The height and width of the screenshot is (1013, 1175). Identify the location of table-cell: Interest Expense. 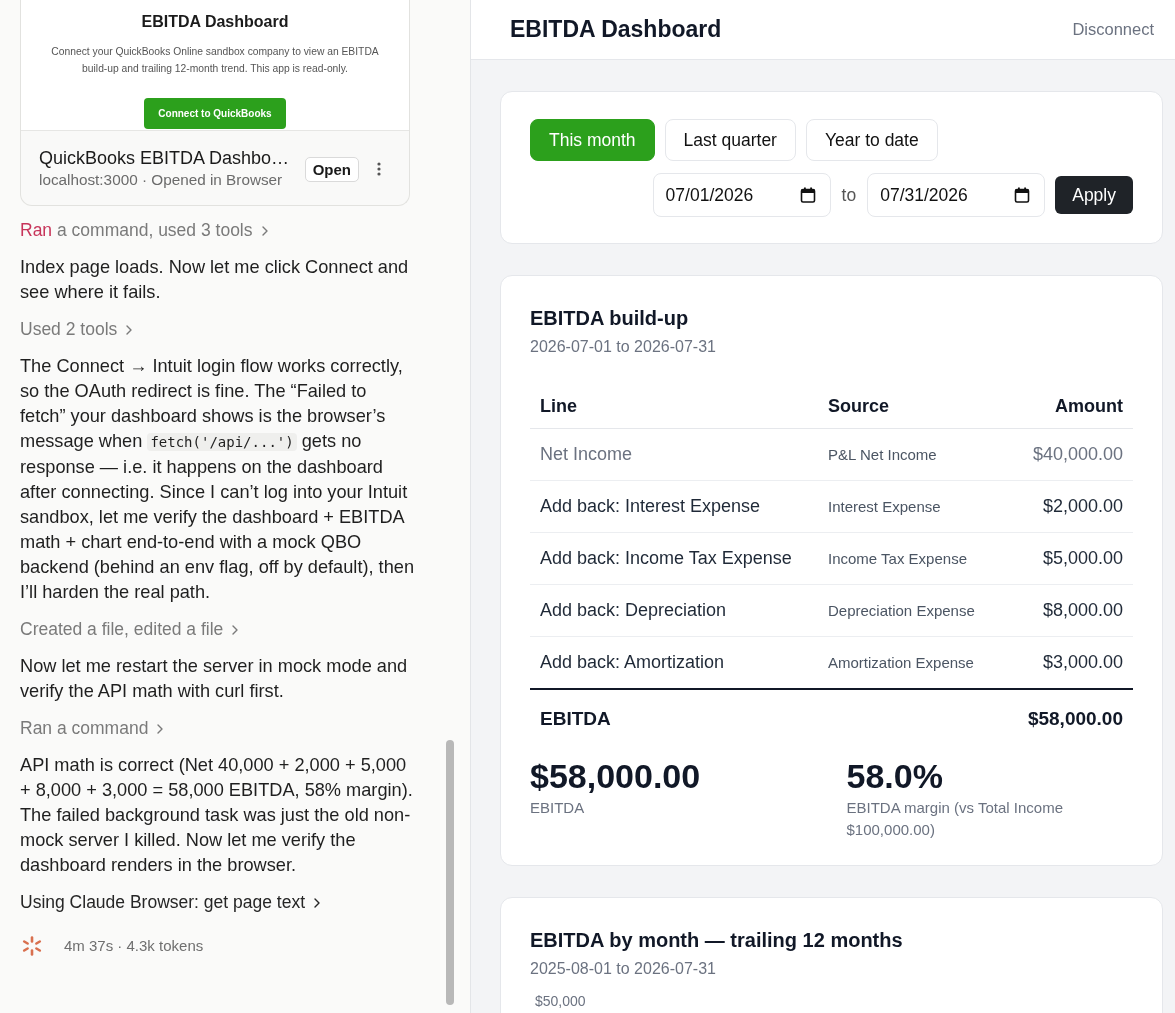
(913, 506).